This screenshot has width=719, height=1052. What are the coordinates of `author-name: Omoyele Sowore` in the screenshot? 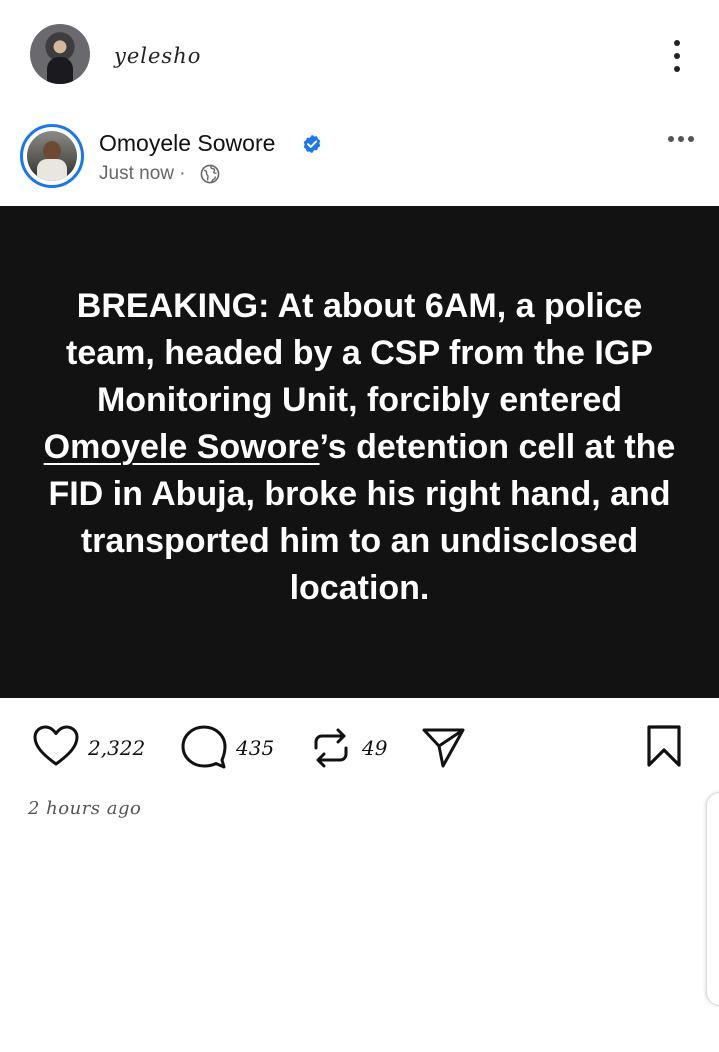 It's located at (187, 143).